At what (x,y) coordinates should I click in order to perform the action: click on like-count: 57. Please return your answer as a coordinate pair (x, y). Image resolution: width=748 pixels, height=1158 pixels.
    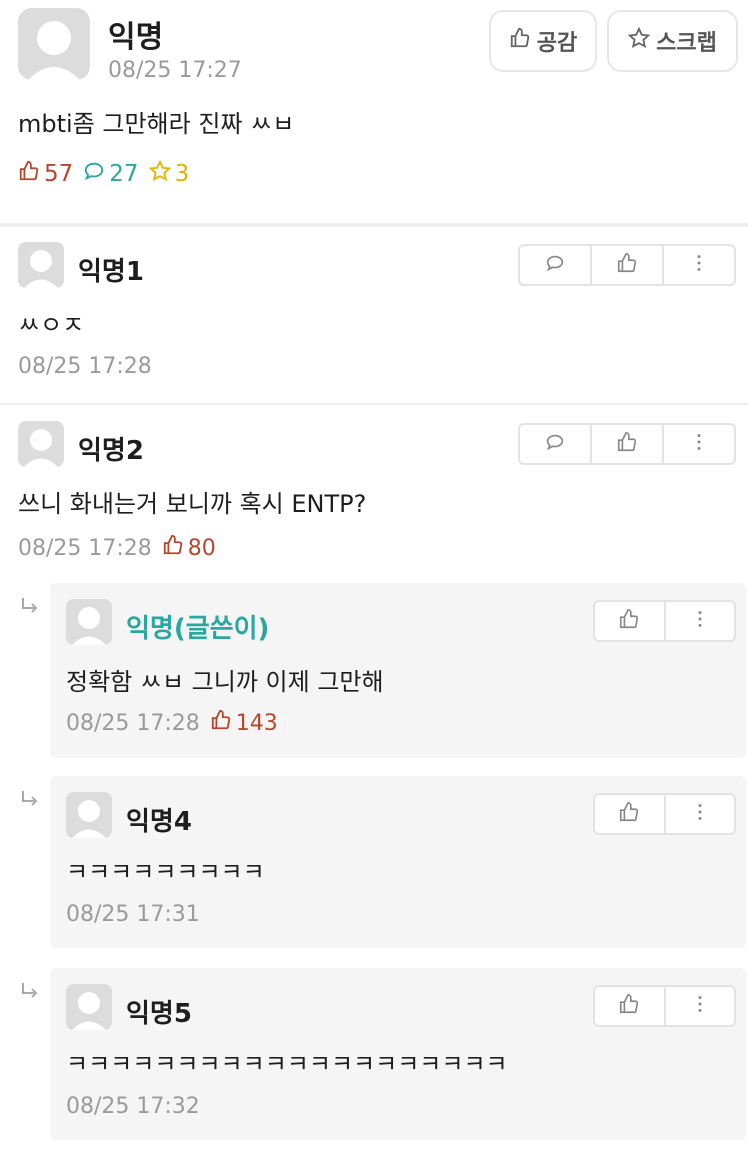
    Looking at the image, I should click on (45, 174).